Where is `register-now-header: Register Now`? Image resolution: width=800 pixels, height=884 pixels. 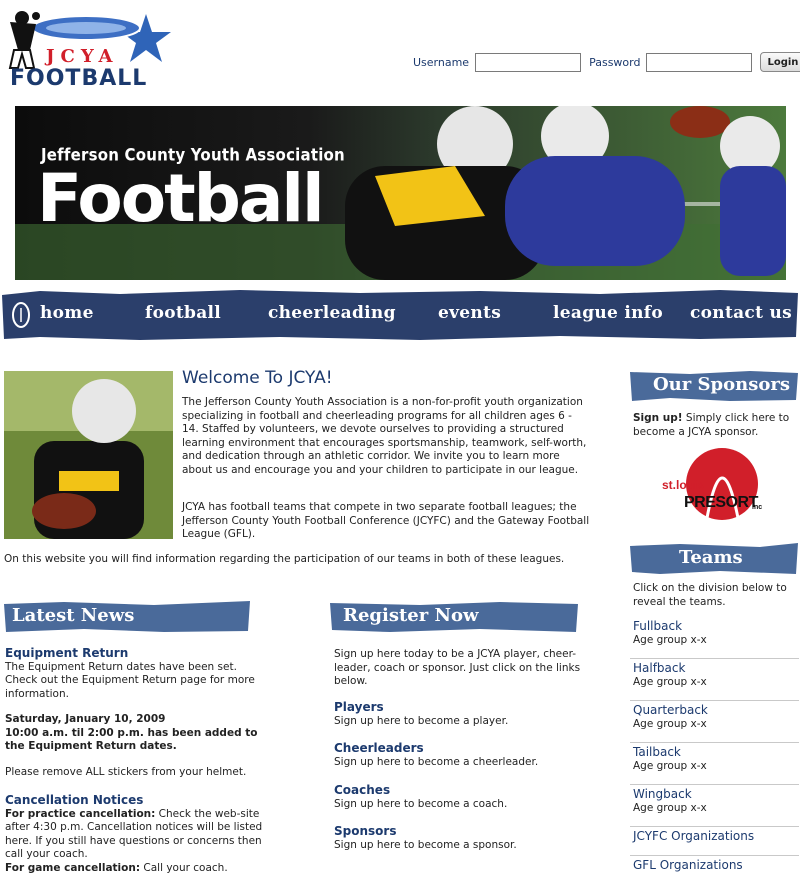 register-now-header: Register Now is located at coordinates (454, 617).